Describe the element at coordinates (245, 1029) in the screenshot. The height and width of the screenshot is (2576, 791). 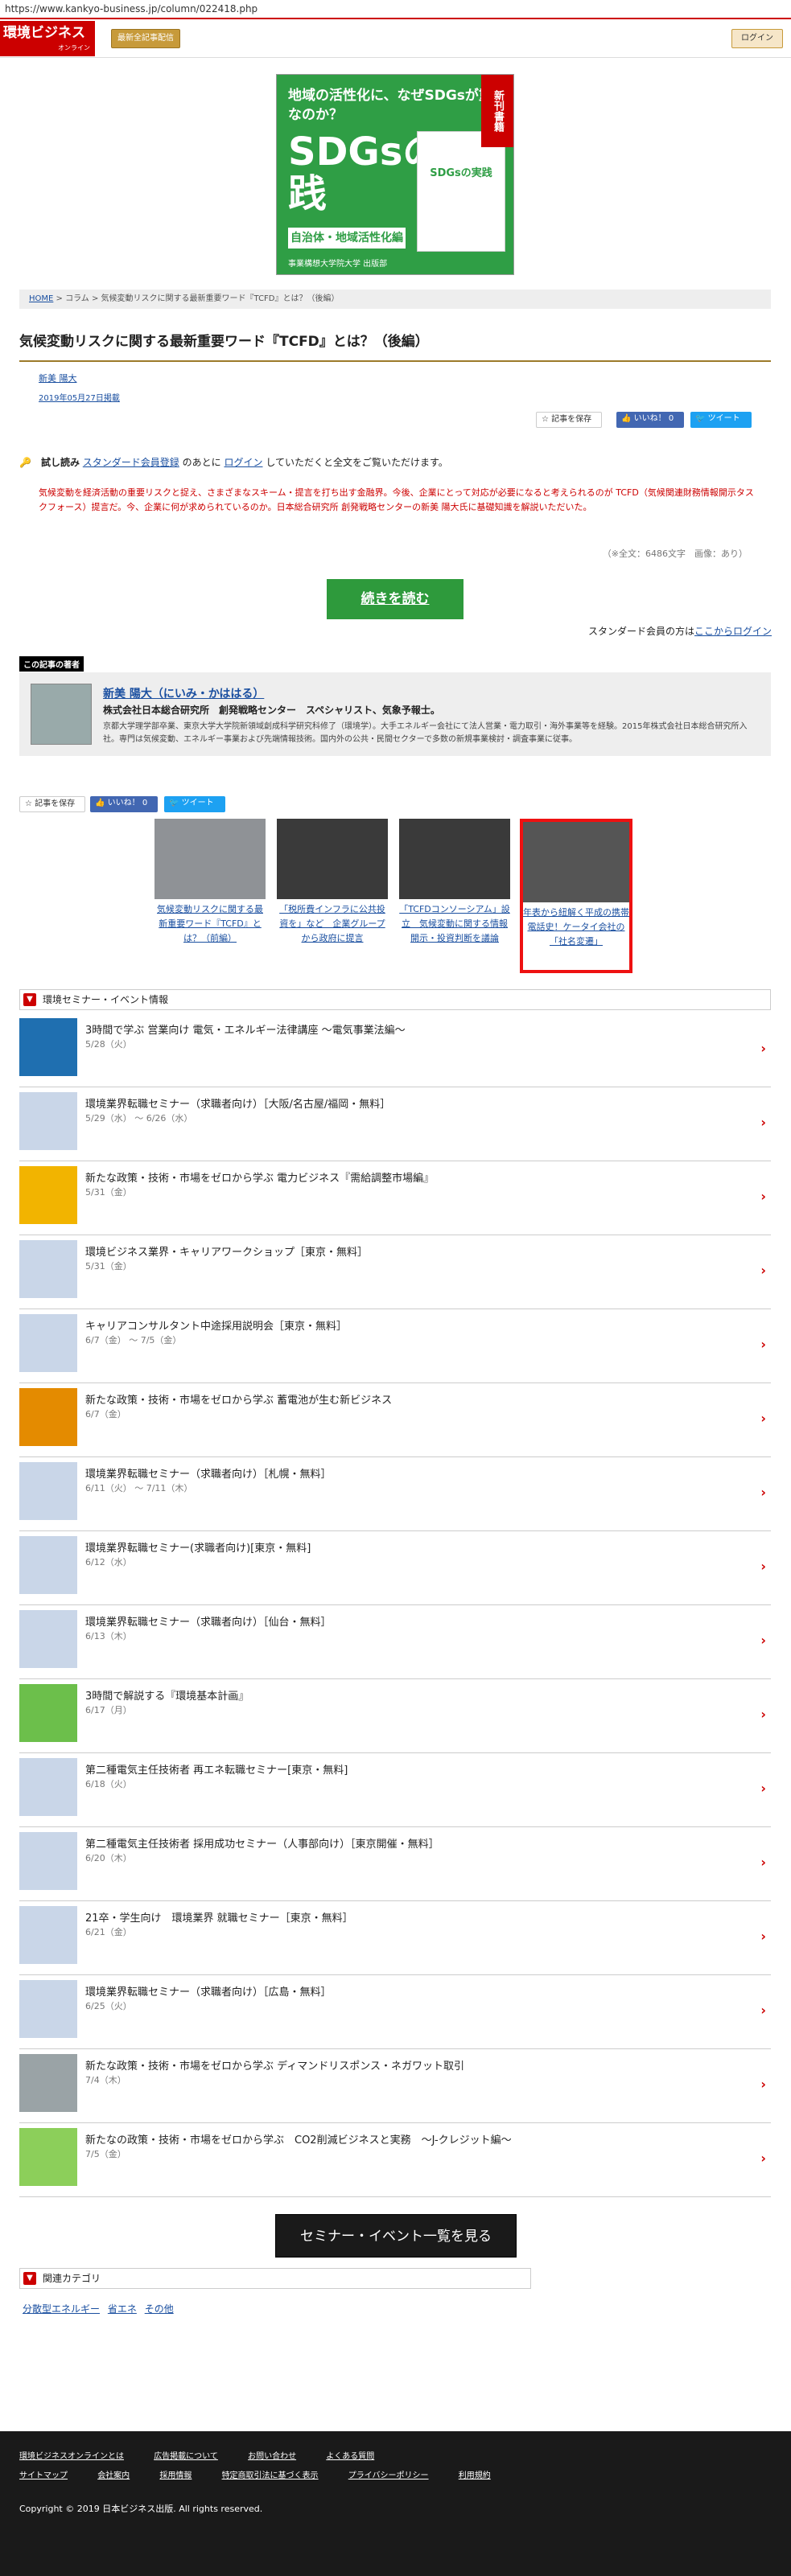
I see `event-title: 3時間で学ぶ 営業向け 電気・エネルギー法律講座 ～電気事業法編～` at that location.